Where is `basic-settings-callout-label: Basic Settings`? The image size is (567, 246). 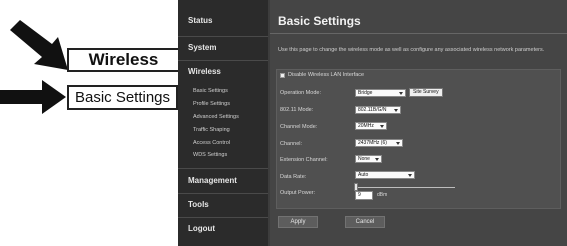
basic-settings-callout-label: Basic Settings is located at coordinates (122, 97).